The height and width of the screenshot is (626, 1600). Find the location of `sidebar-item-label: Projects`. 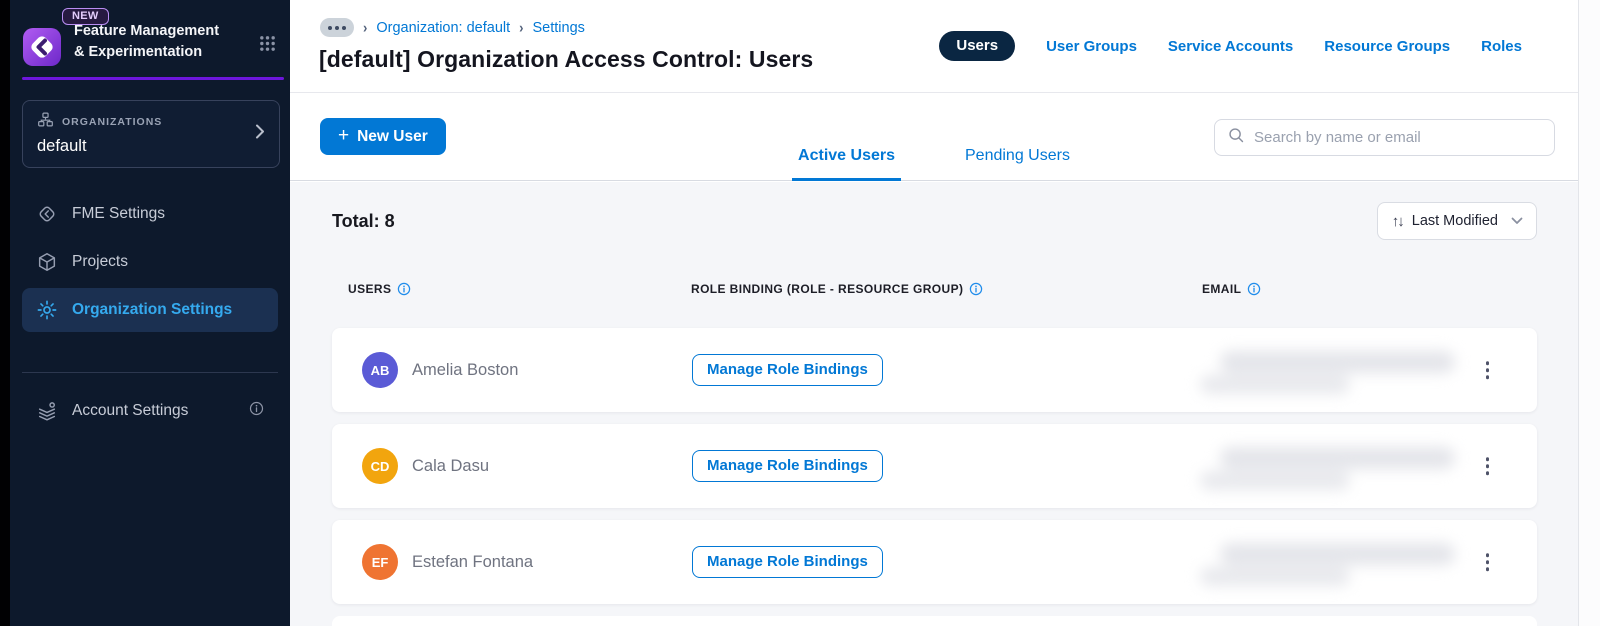

sidebar-item-label: Projects is located at coordinates (100, 261).